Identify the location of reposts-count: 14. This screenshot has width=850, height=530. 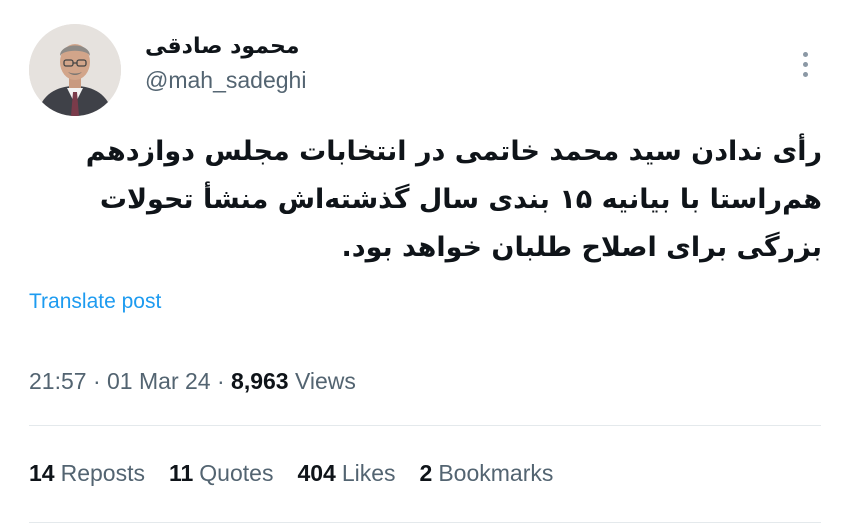
(42, 473).